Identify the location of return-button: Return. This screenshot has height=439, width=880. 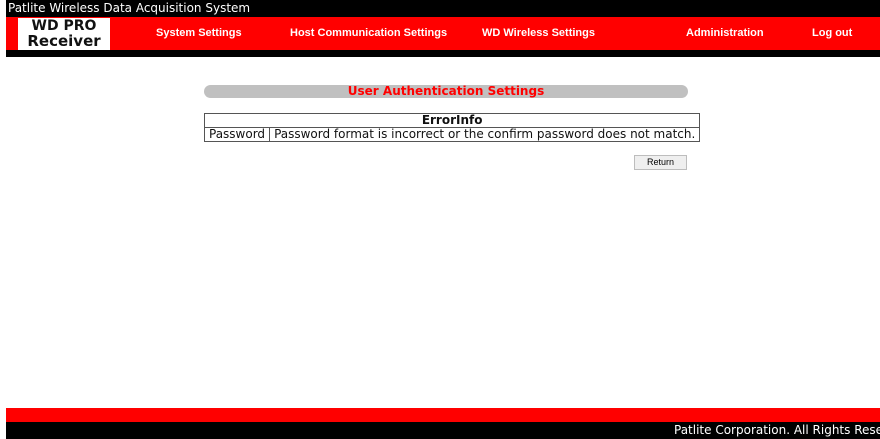
(660, 162).